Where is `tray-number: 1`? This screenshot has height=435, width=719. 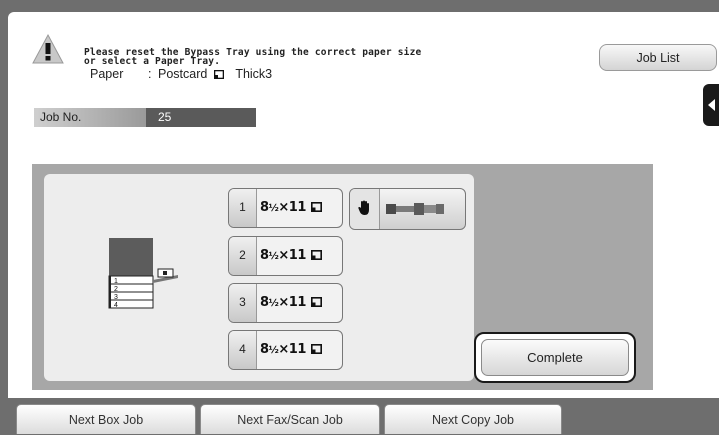
tray-number: 1 is located at coordinates (243, 208).